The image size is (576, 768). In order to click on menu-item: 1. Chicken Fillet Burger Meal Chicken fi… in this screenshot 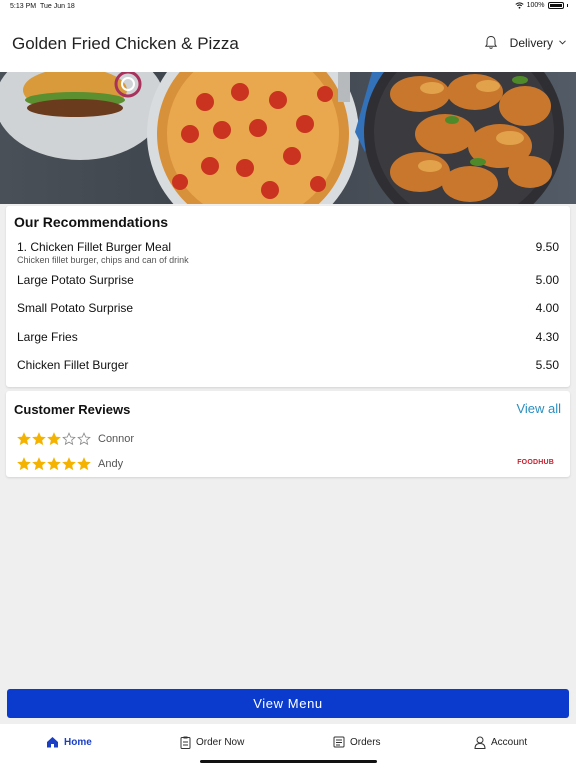, I will do `click(288, 252)`.